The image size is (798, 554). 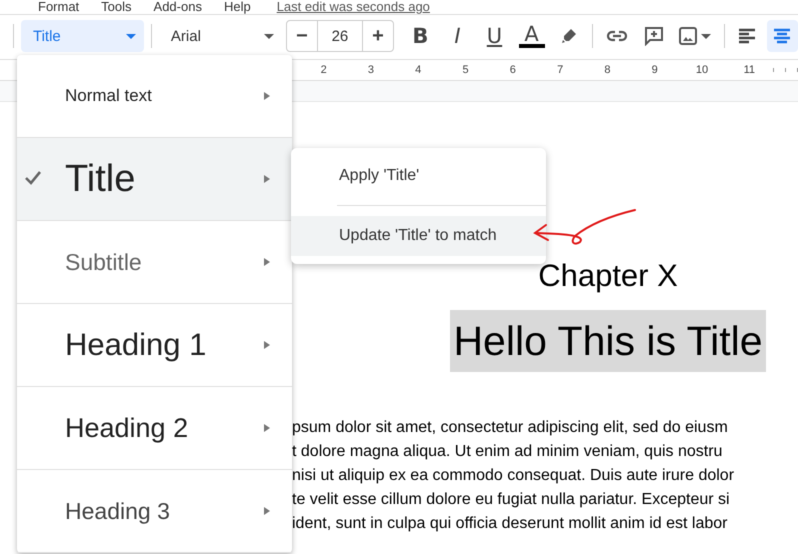 I want to click on style-menu-item: Heading 1, so click(x=154, y=345).